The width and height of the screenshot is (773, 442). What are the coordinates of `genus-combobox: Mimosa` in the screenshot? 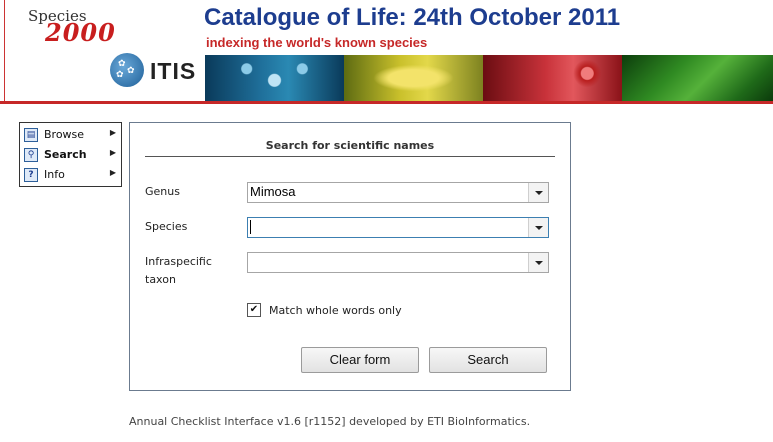 It's located at (398, 192).